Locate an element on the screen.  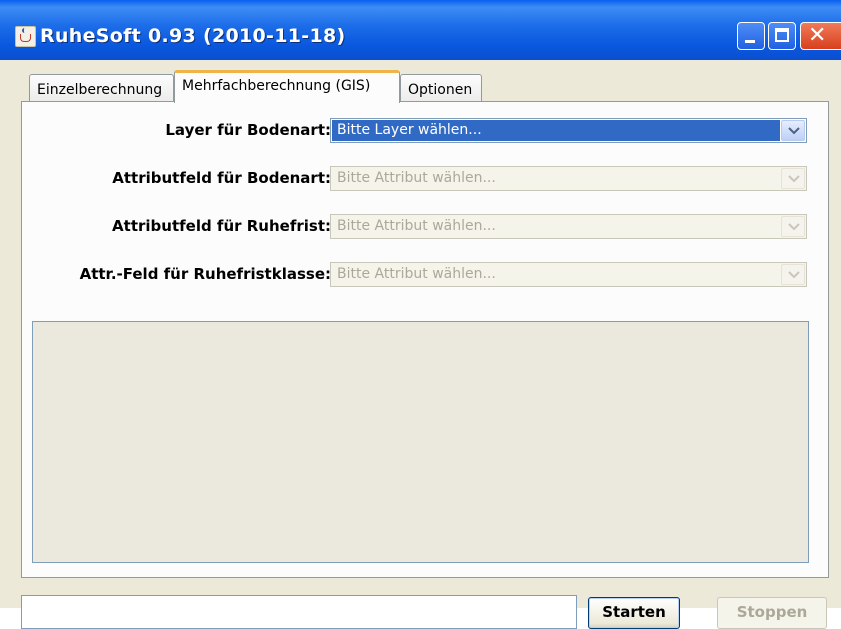
maximize-icon is located at coordinates (782, 35).